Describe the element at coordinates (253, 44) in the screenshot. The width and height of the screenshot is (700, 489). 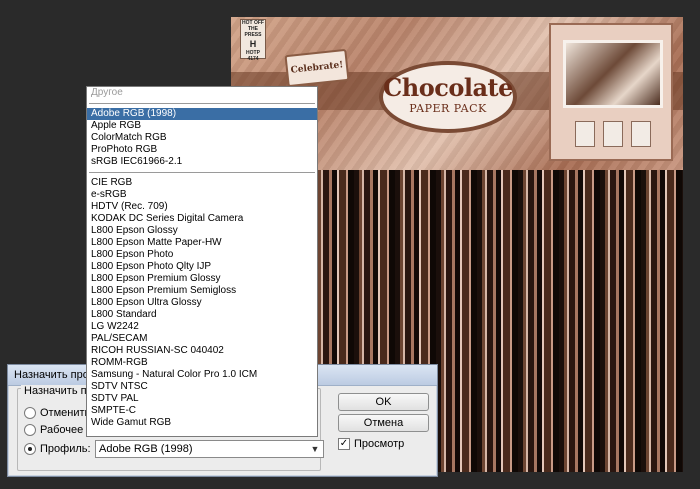
I see `logo-code: H` at that location.